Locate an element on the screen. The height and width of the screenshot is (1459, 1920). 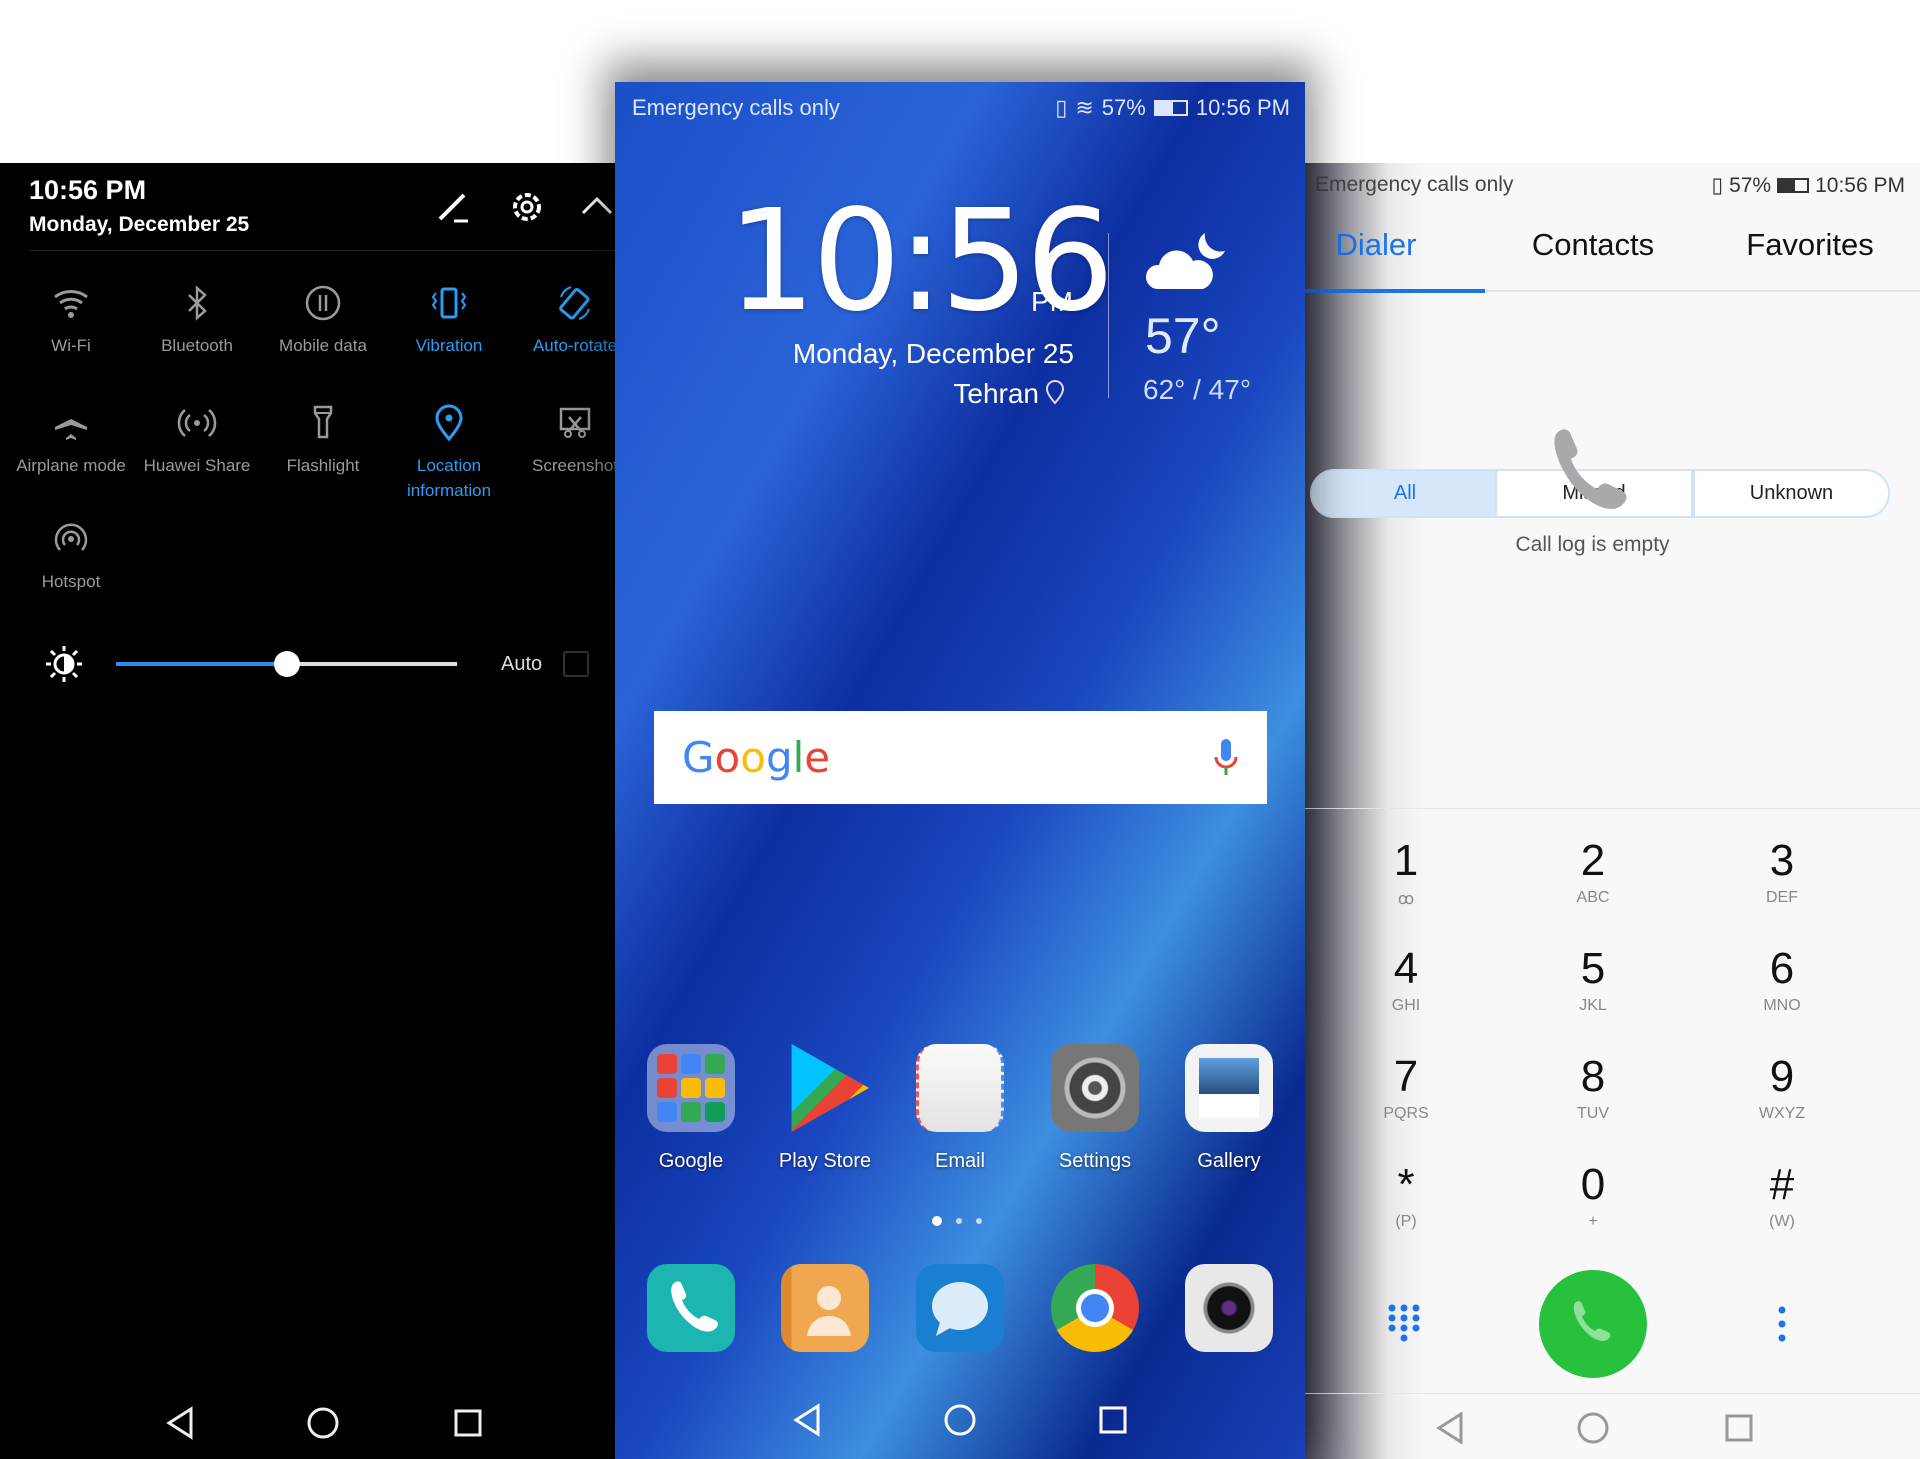
dock-phone is located at coordinates (691, 1308).